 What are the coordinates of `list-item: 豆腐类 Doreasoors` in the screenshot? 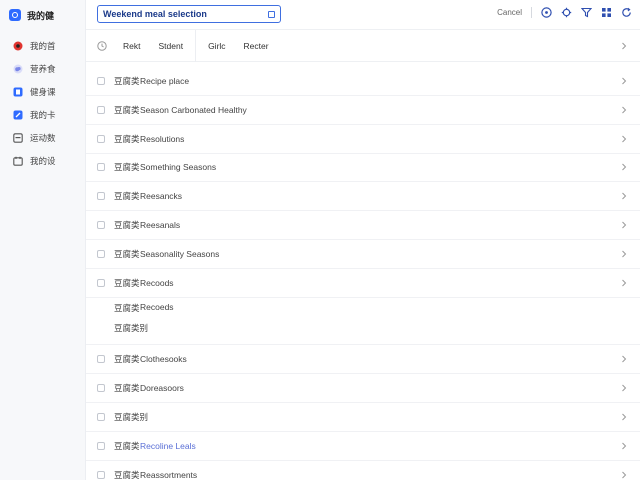 It's located at (363, 389).